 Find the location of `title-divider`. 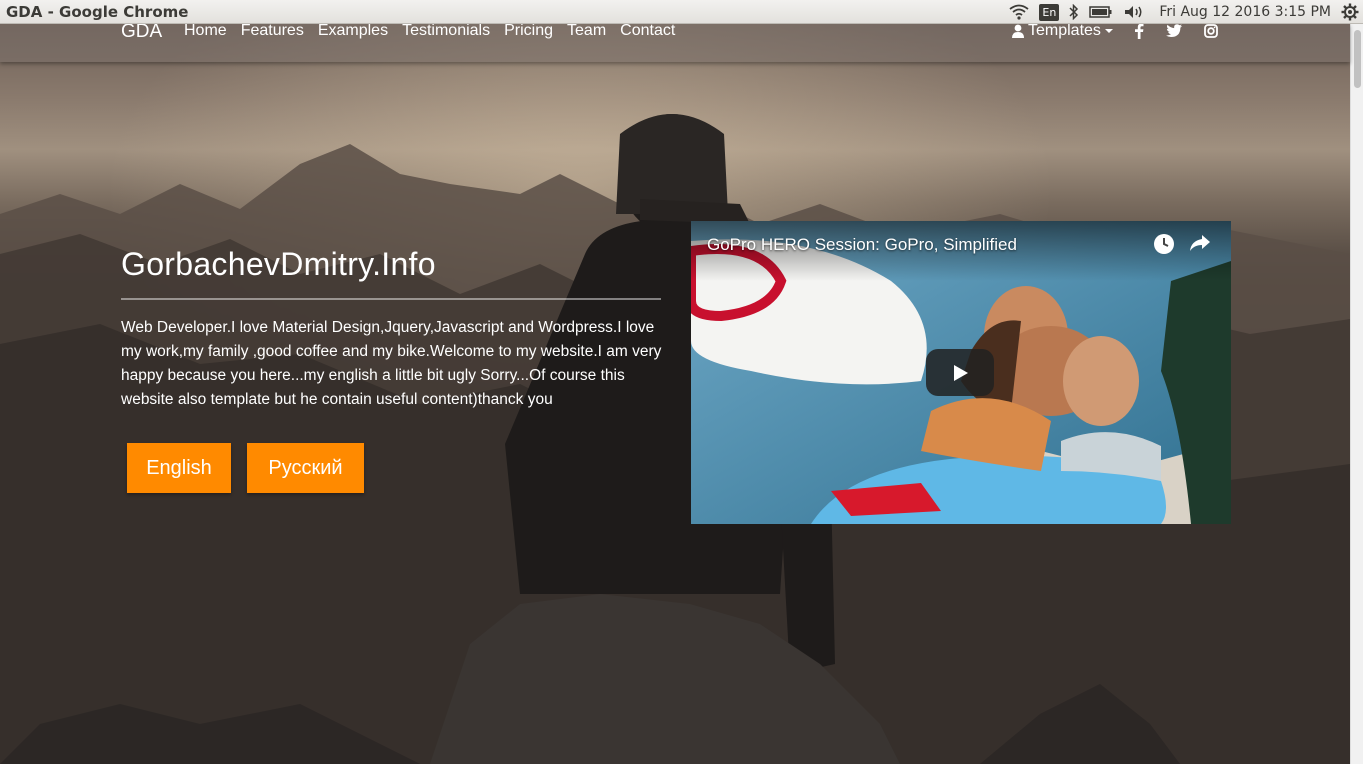

title-divider is located at coordinates (391, 299).